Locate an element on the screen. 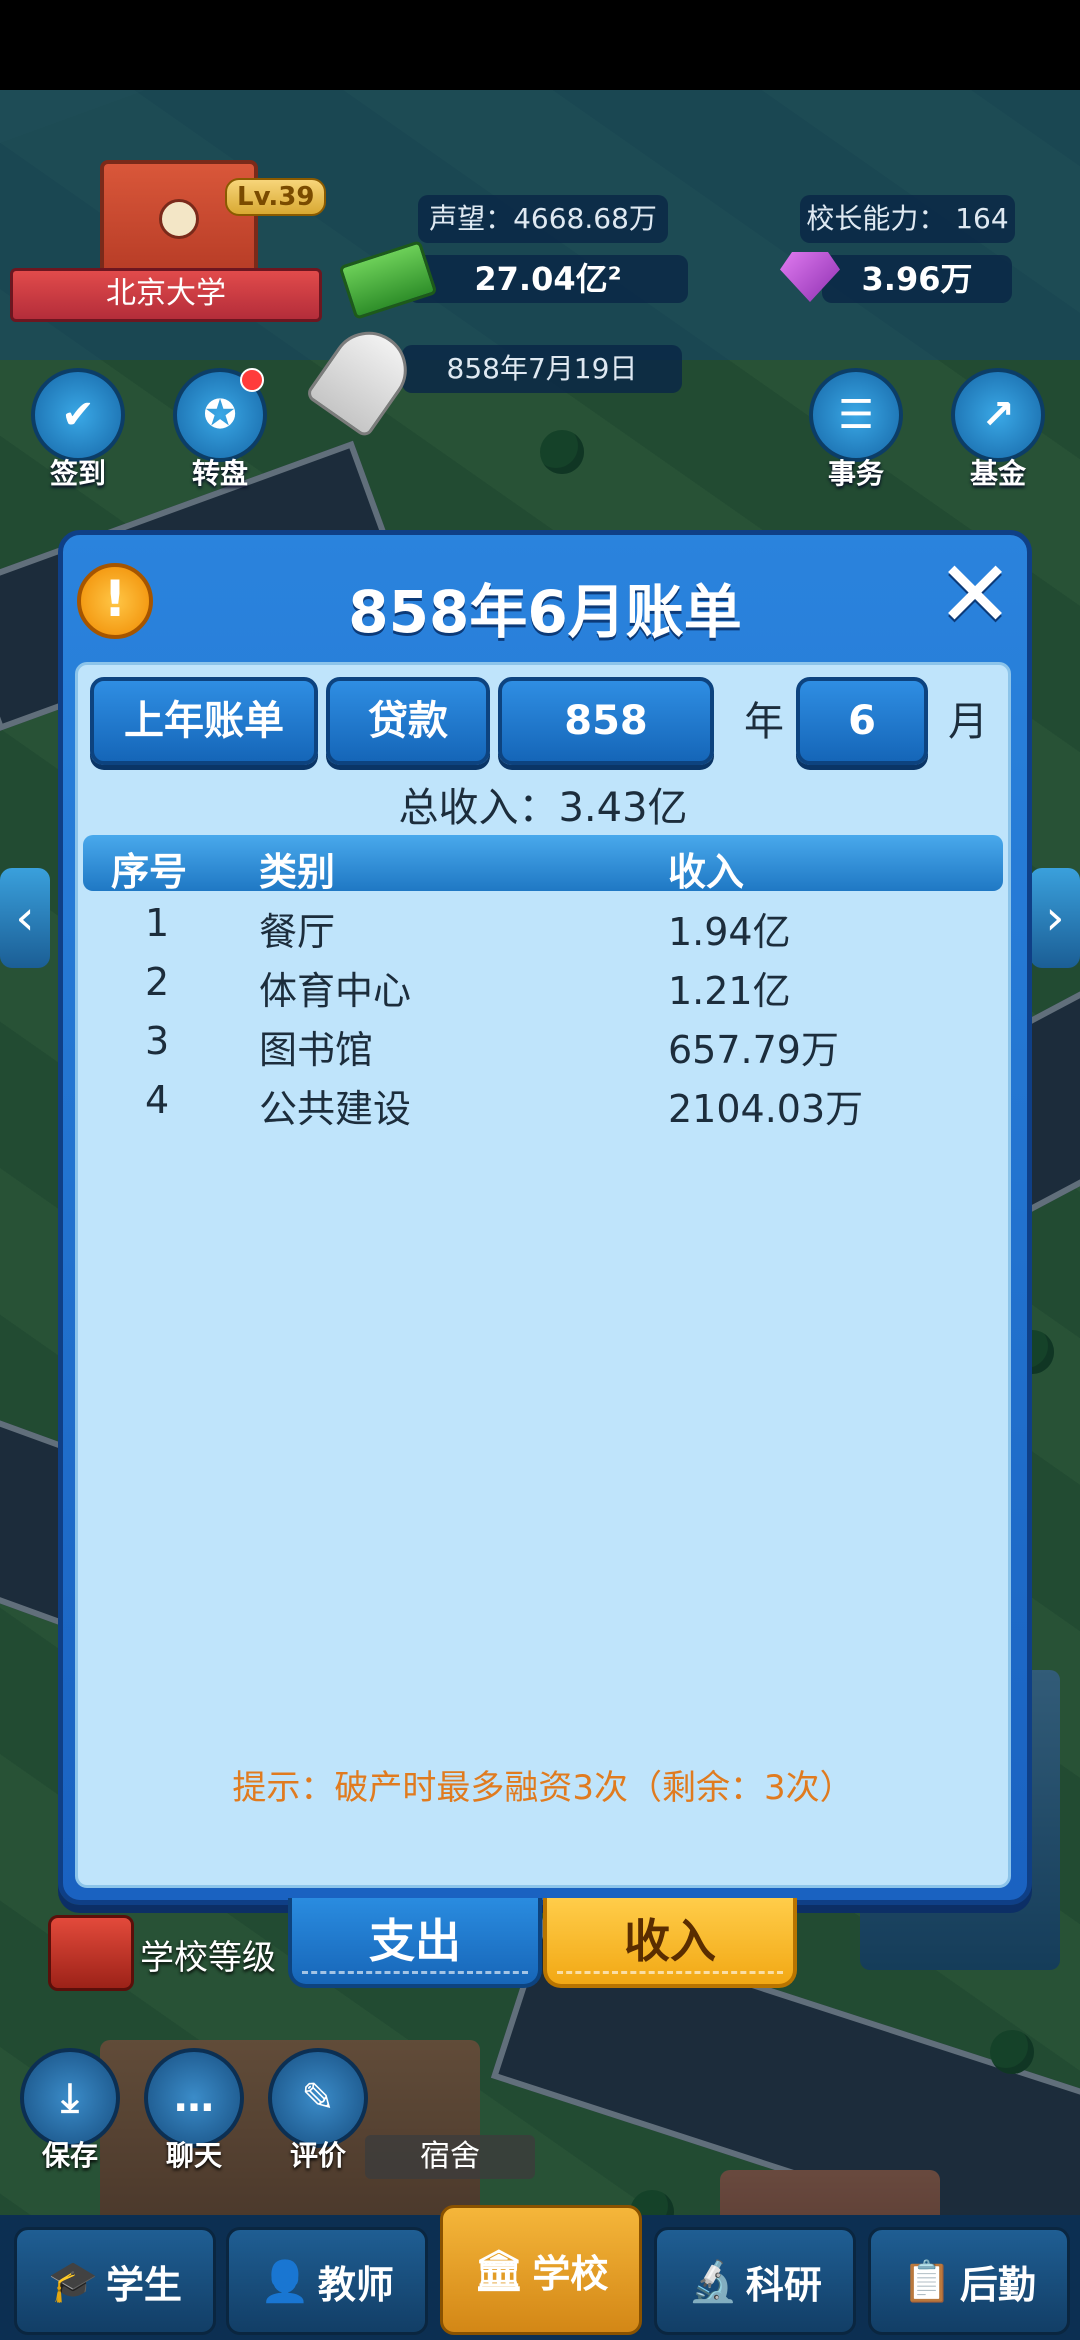 The width and height of the screenshot is (1080, 2340). money-pill: 27.04亿² is located at coordinates (548, 279).